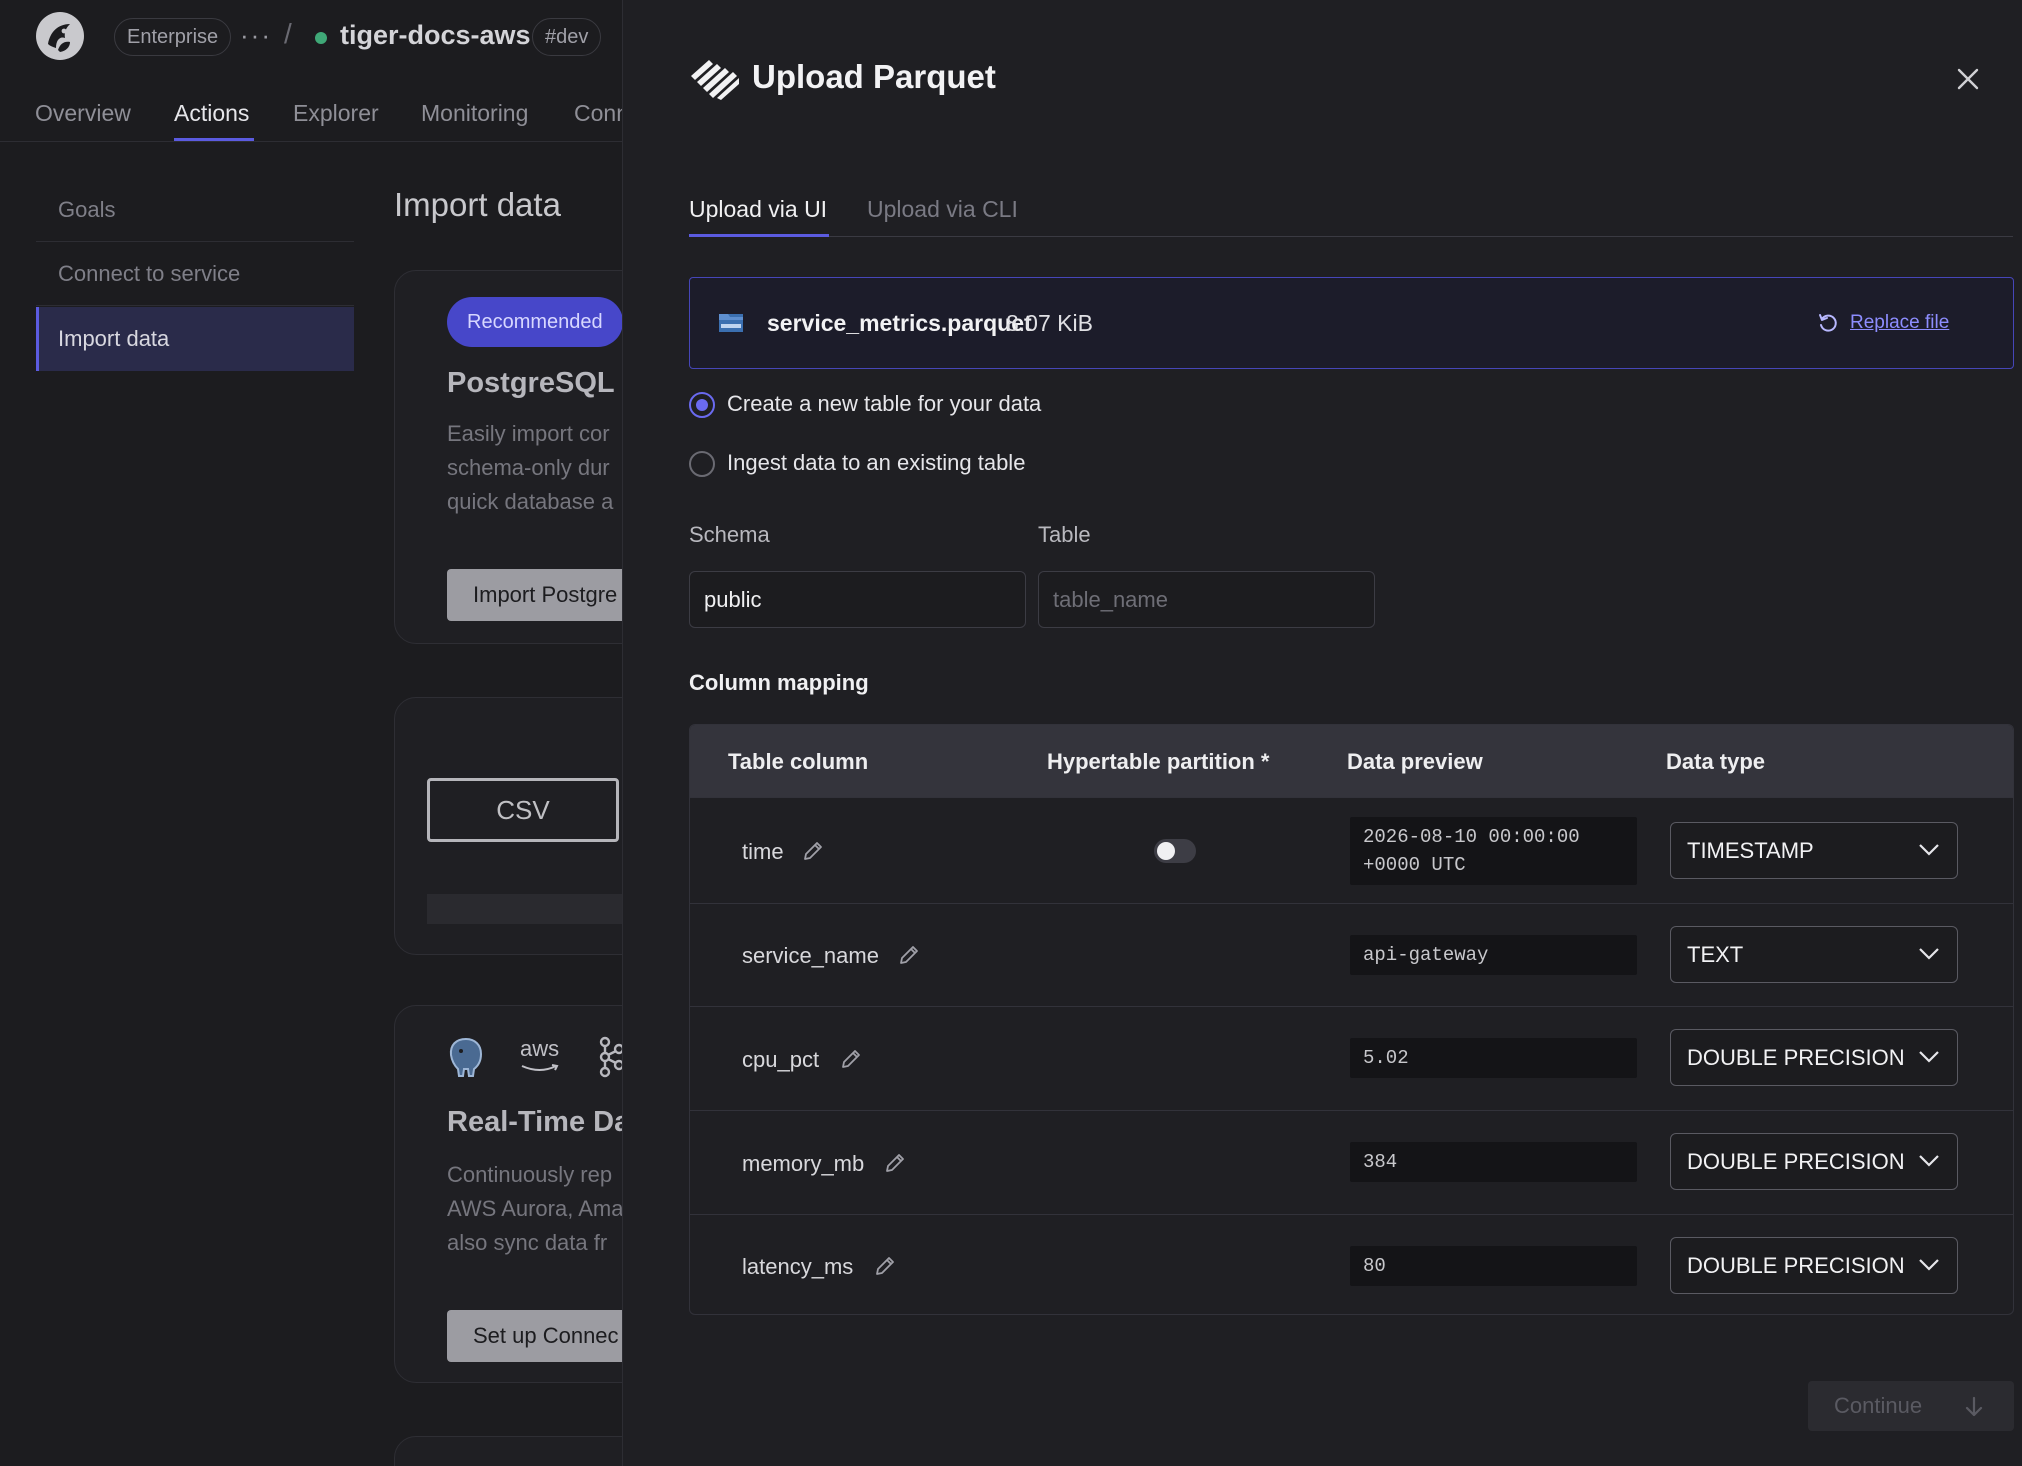  I want to click on partition-toggle, so click(1175, 851).